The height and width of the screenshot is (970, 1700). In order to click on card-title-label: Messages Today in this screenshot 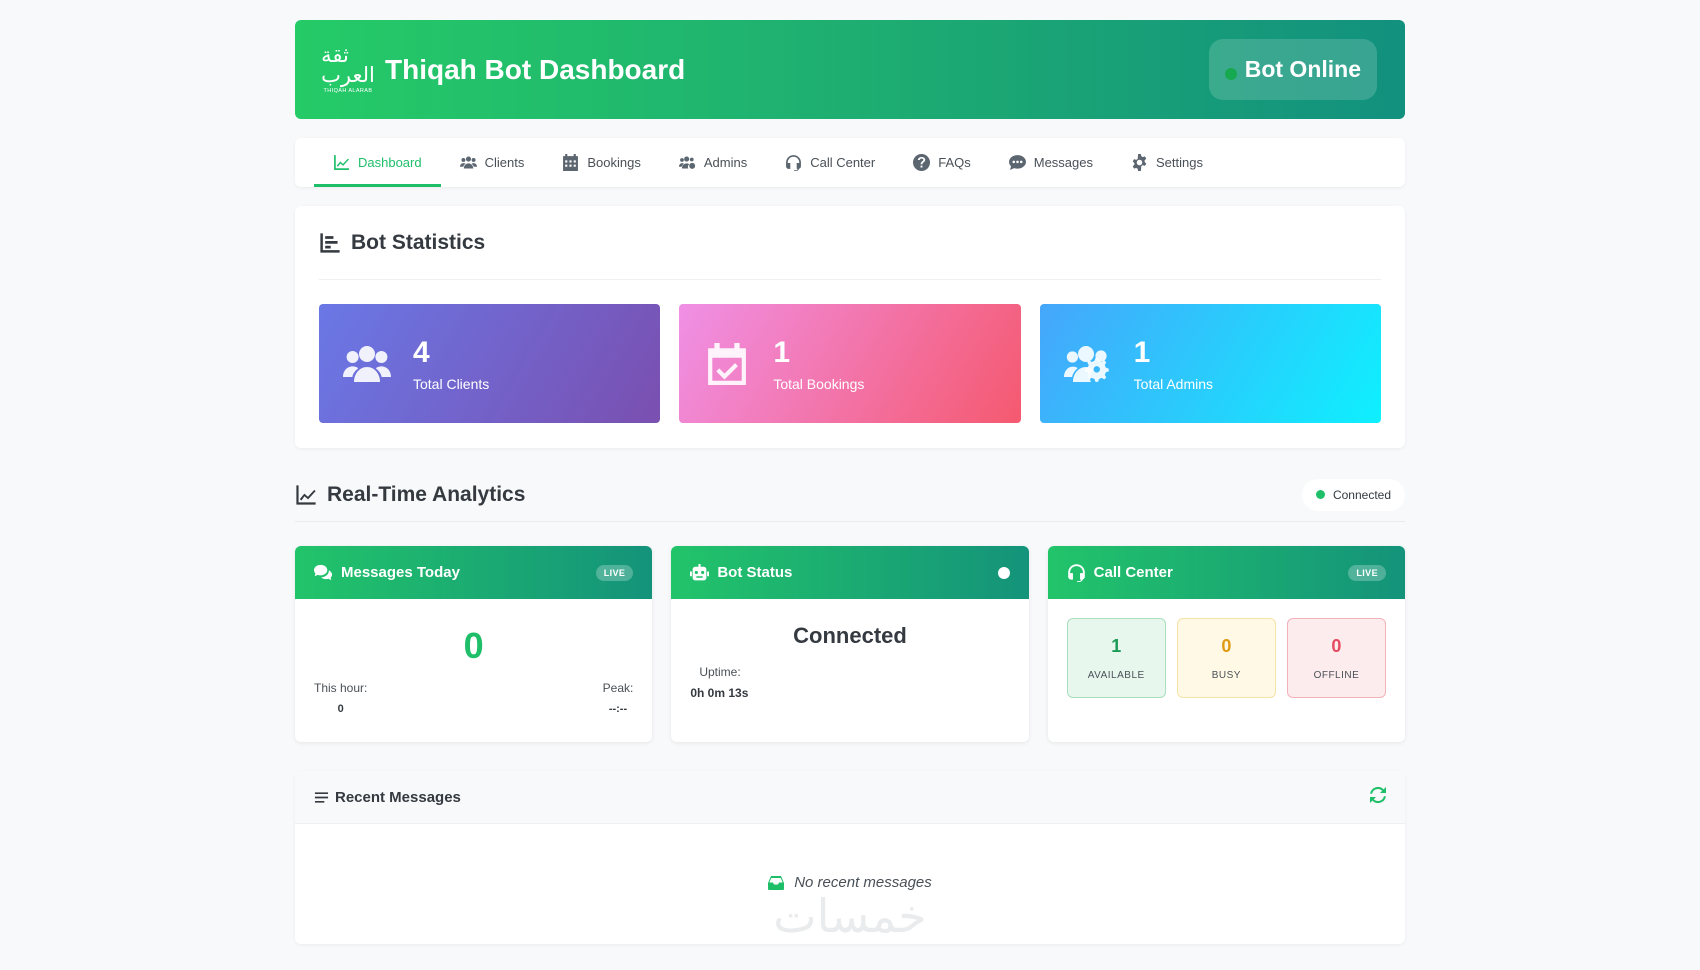, I will do `click(400, 572)`.